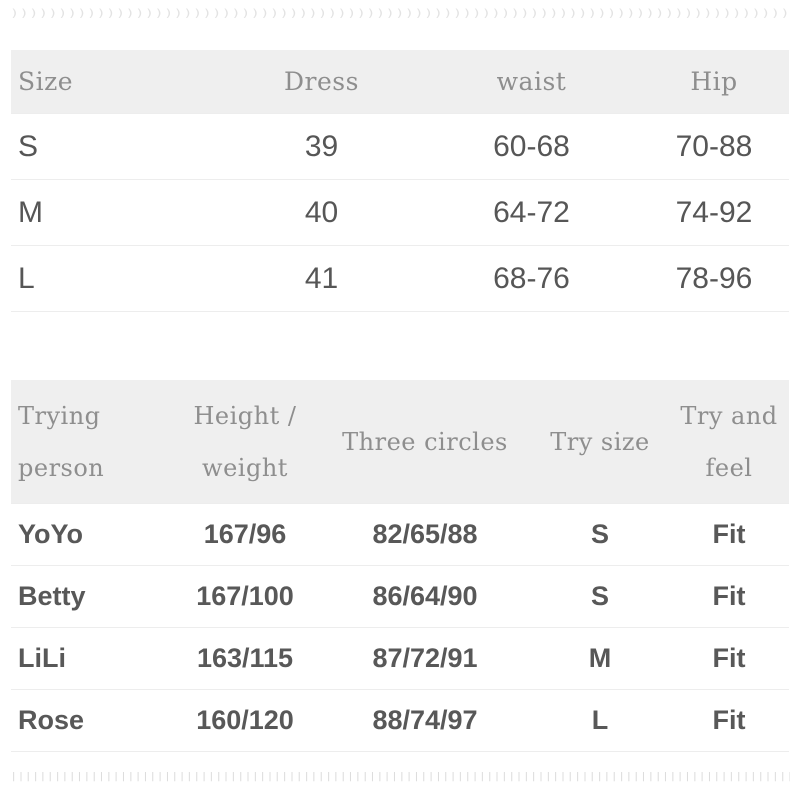 This screenshot has height=800, width=800. What do you see at coordinates (91, 596) in the screenshot?
I see `fit-cell-person: Betty` at bounding box center [91, 596].